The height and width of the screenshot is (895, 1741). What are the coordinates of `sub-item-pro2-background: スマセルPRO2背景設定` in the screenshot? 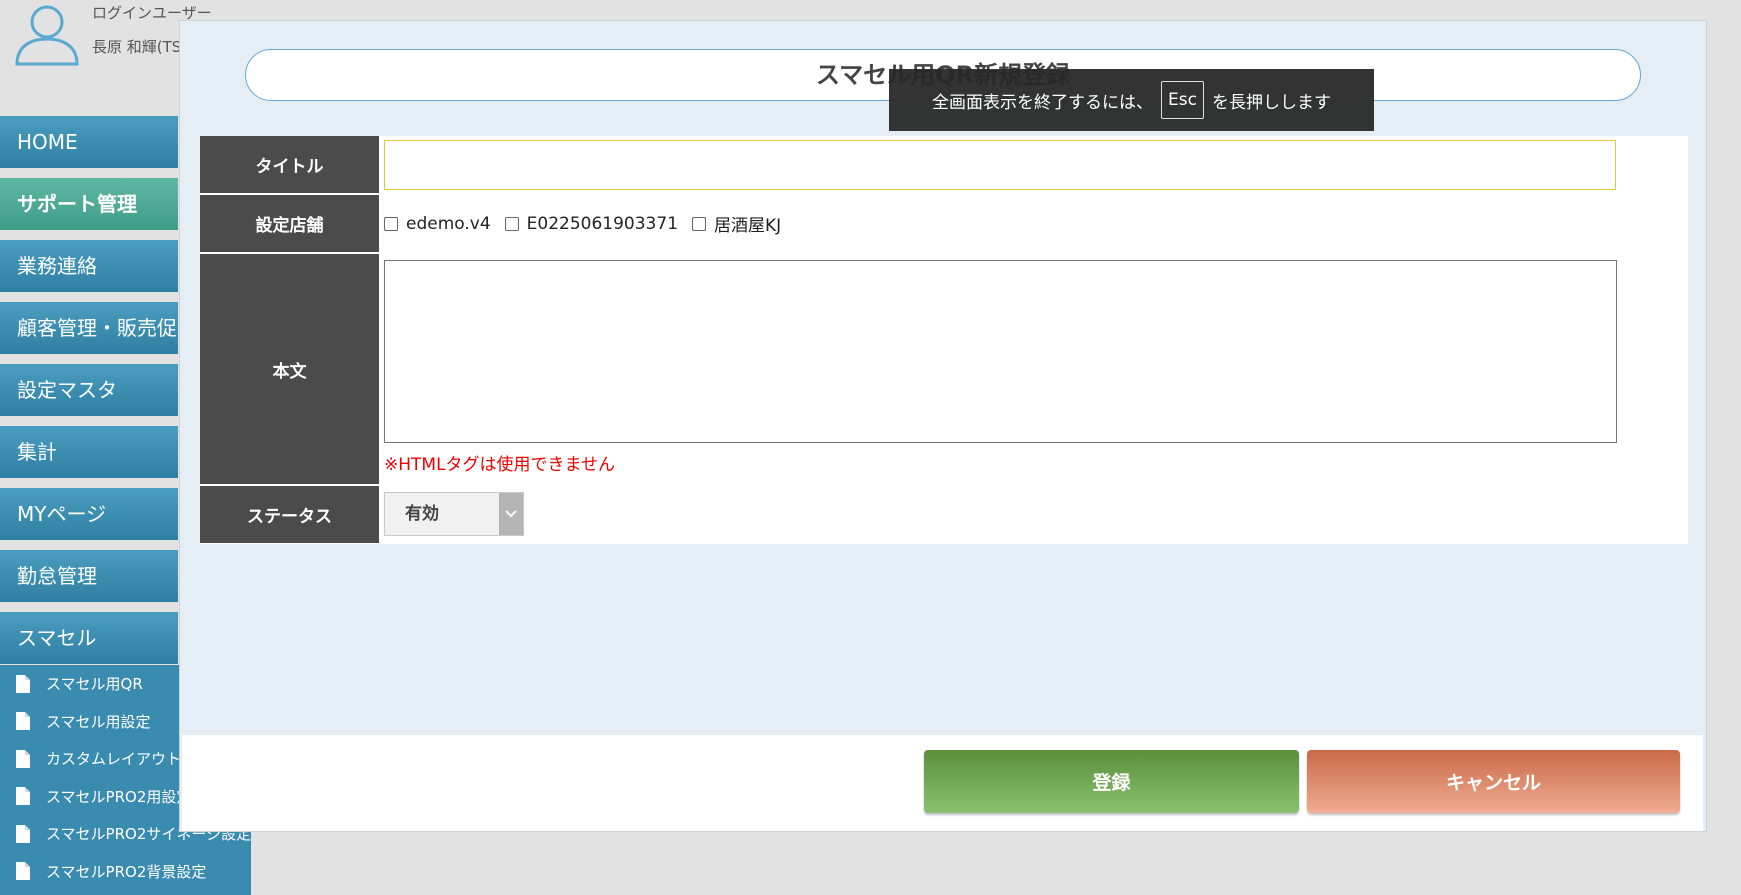 It's located at (125, 872).